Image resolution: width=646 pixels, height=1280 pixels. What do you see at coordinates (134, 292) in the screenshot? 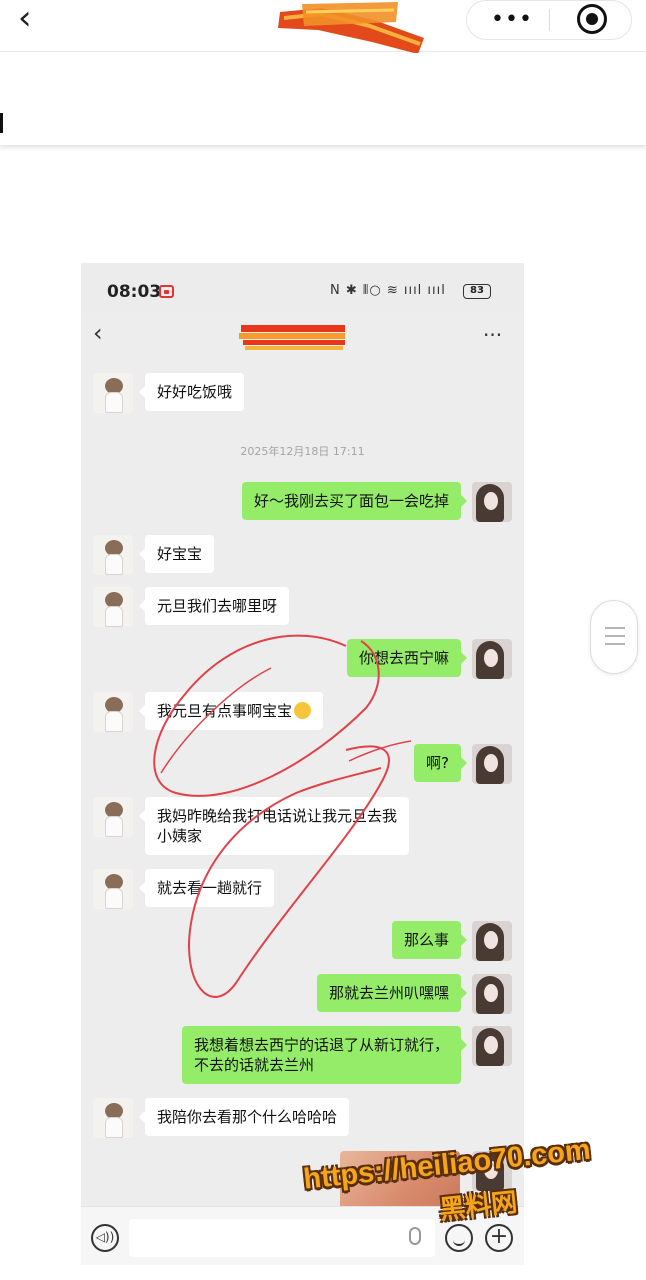
I see `status-time: 08:03` at bounding box center [134, 292].